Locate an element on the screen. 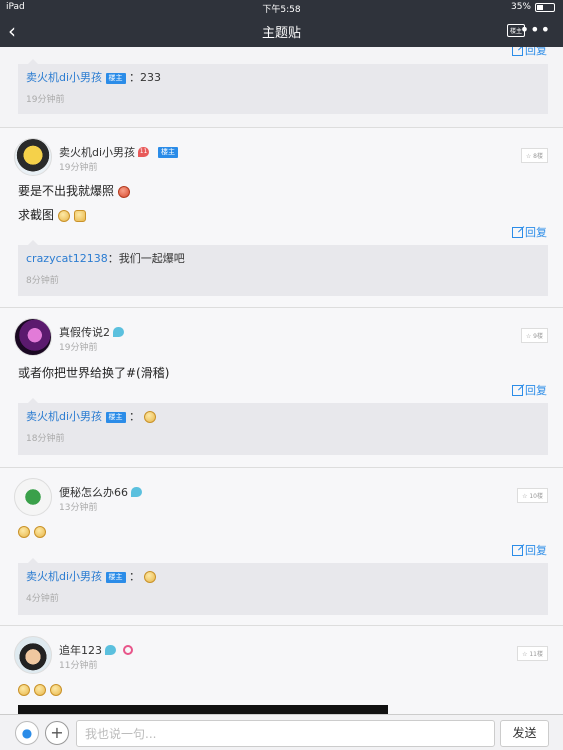 This screenshot has height=750, width=563. more-icon: ••• is located at coordinates (535, 29).